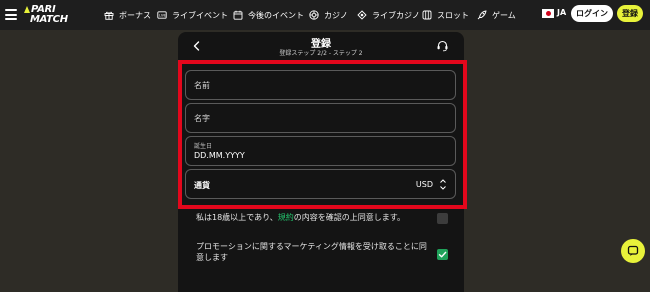  I want to click on age-consent-text-end: の内容を確認の上同意します。, so click(349, 217).